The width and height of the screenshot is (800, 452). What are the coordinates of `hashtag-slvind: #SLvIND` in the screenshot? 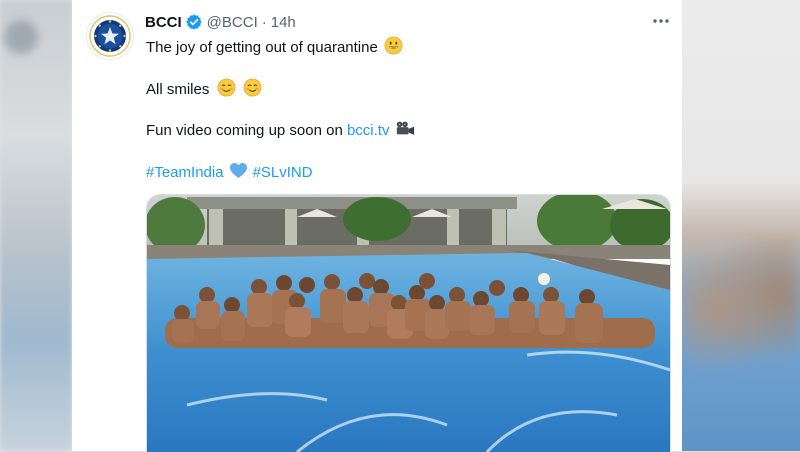 It's located at (283, 172).